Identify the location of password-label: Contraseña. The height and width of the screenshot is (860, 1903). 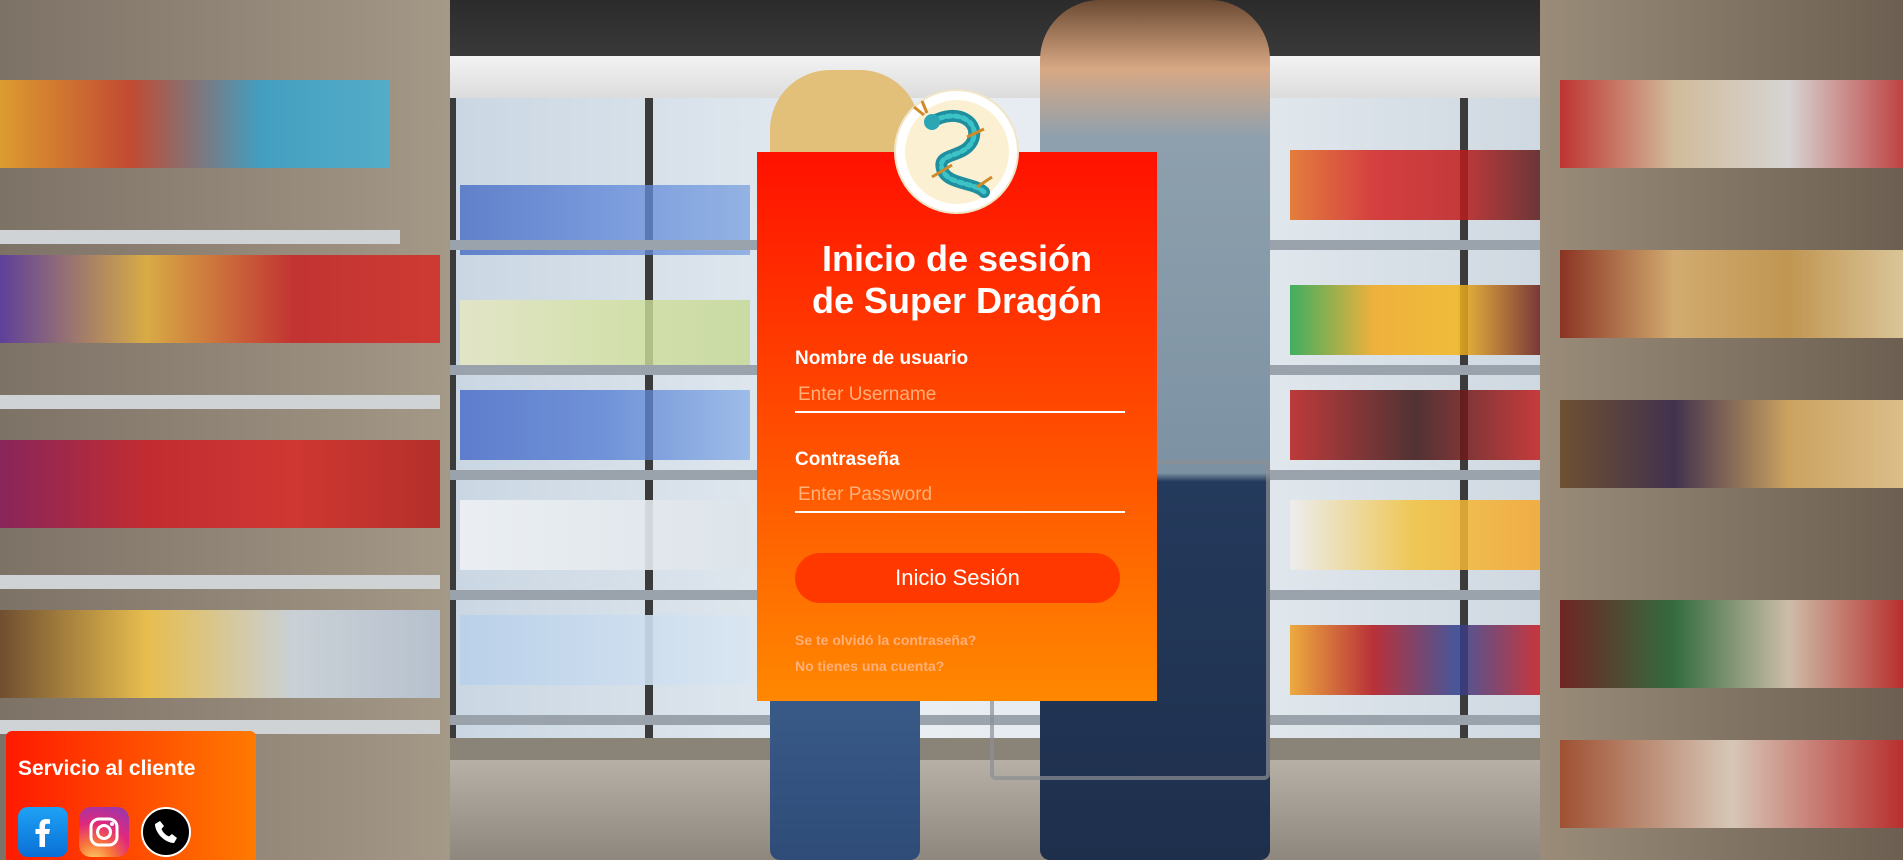
(847, 459).